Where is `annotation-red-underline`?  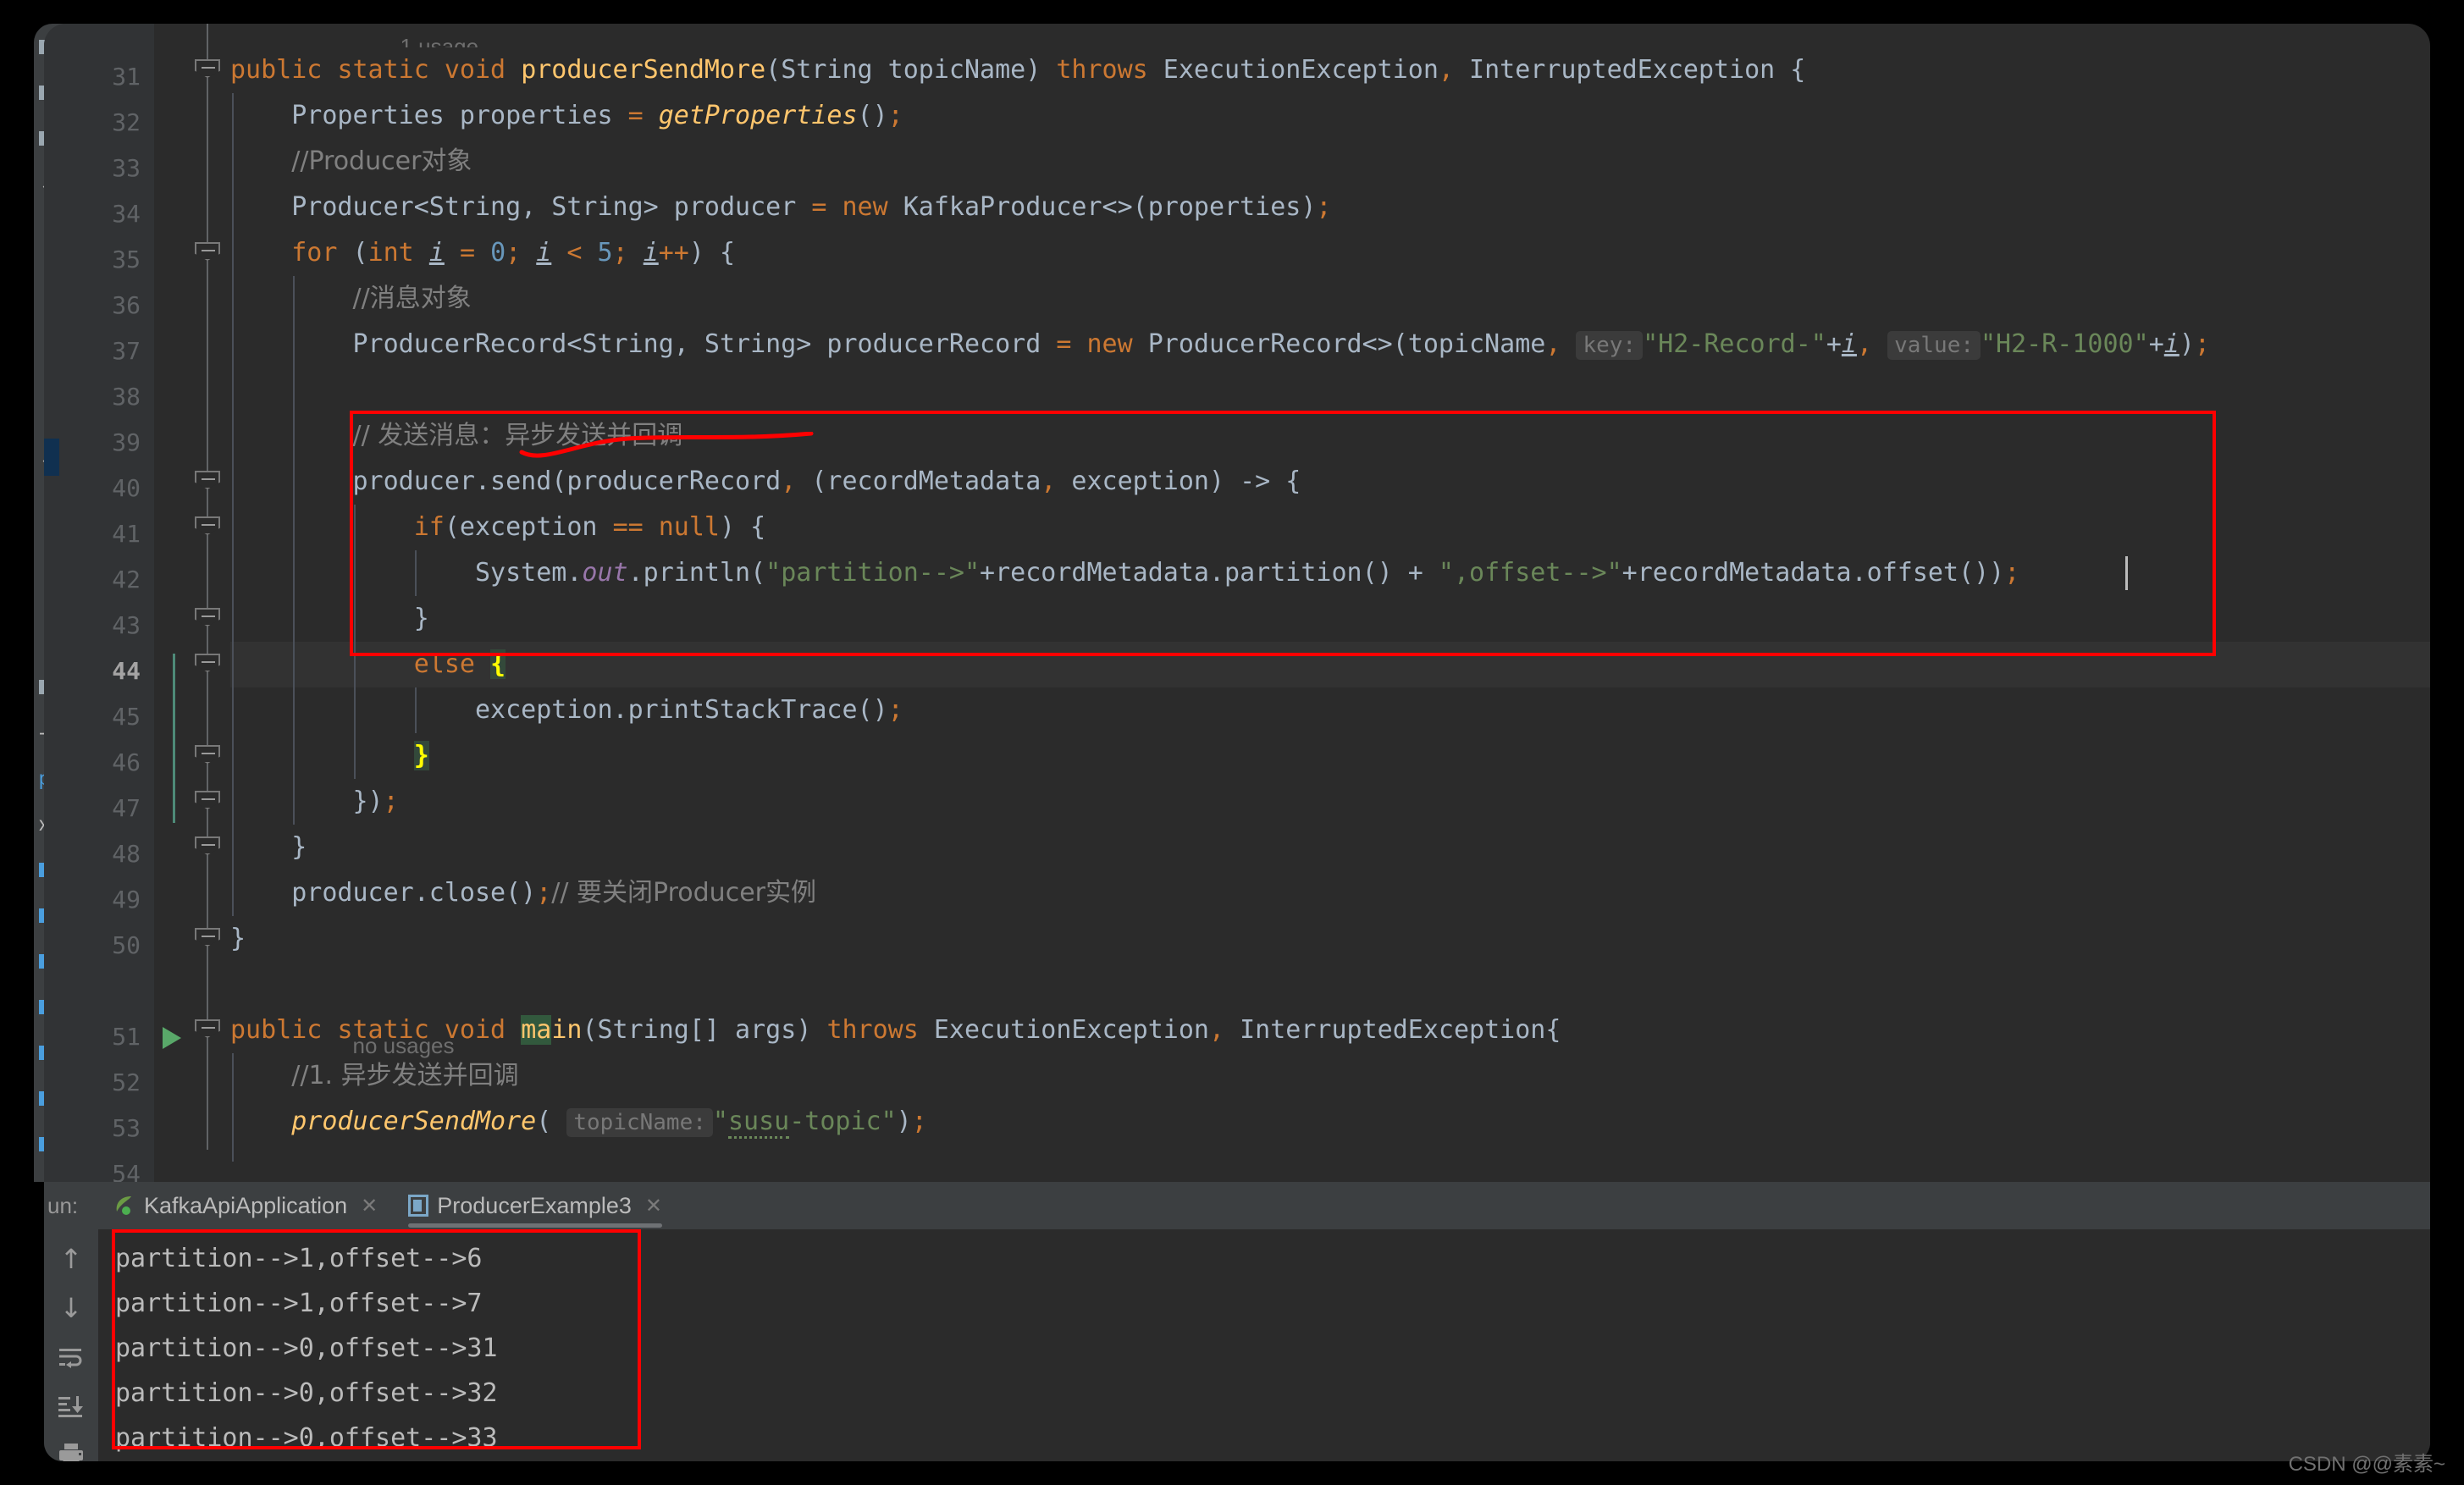 annotation-red-underline is located at coordinates (666, 445).